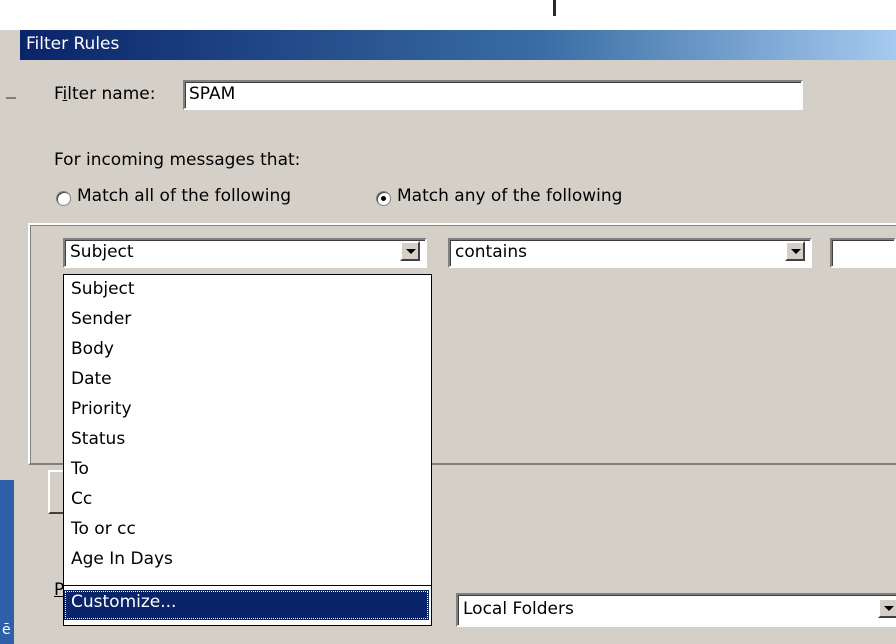 The image size is (896, 644). I want to click on operator-dropdown-button, so click(795, 251).